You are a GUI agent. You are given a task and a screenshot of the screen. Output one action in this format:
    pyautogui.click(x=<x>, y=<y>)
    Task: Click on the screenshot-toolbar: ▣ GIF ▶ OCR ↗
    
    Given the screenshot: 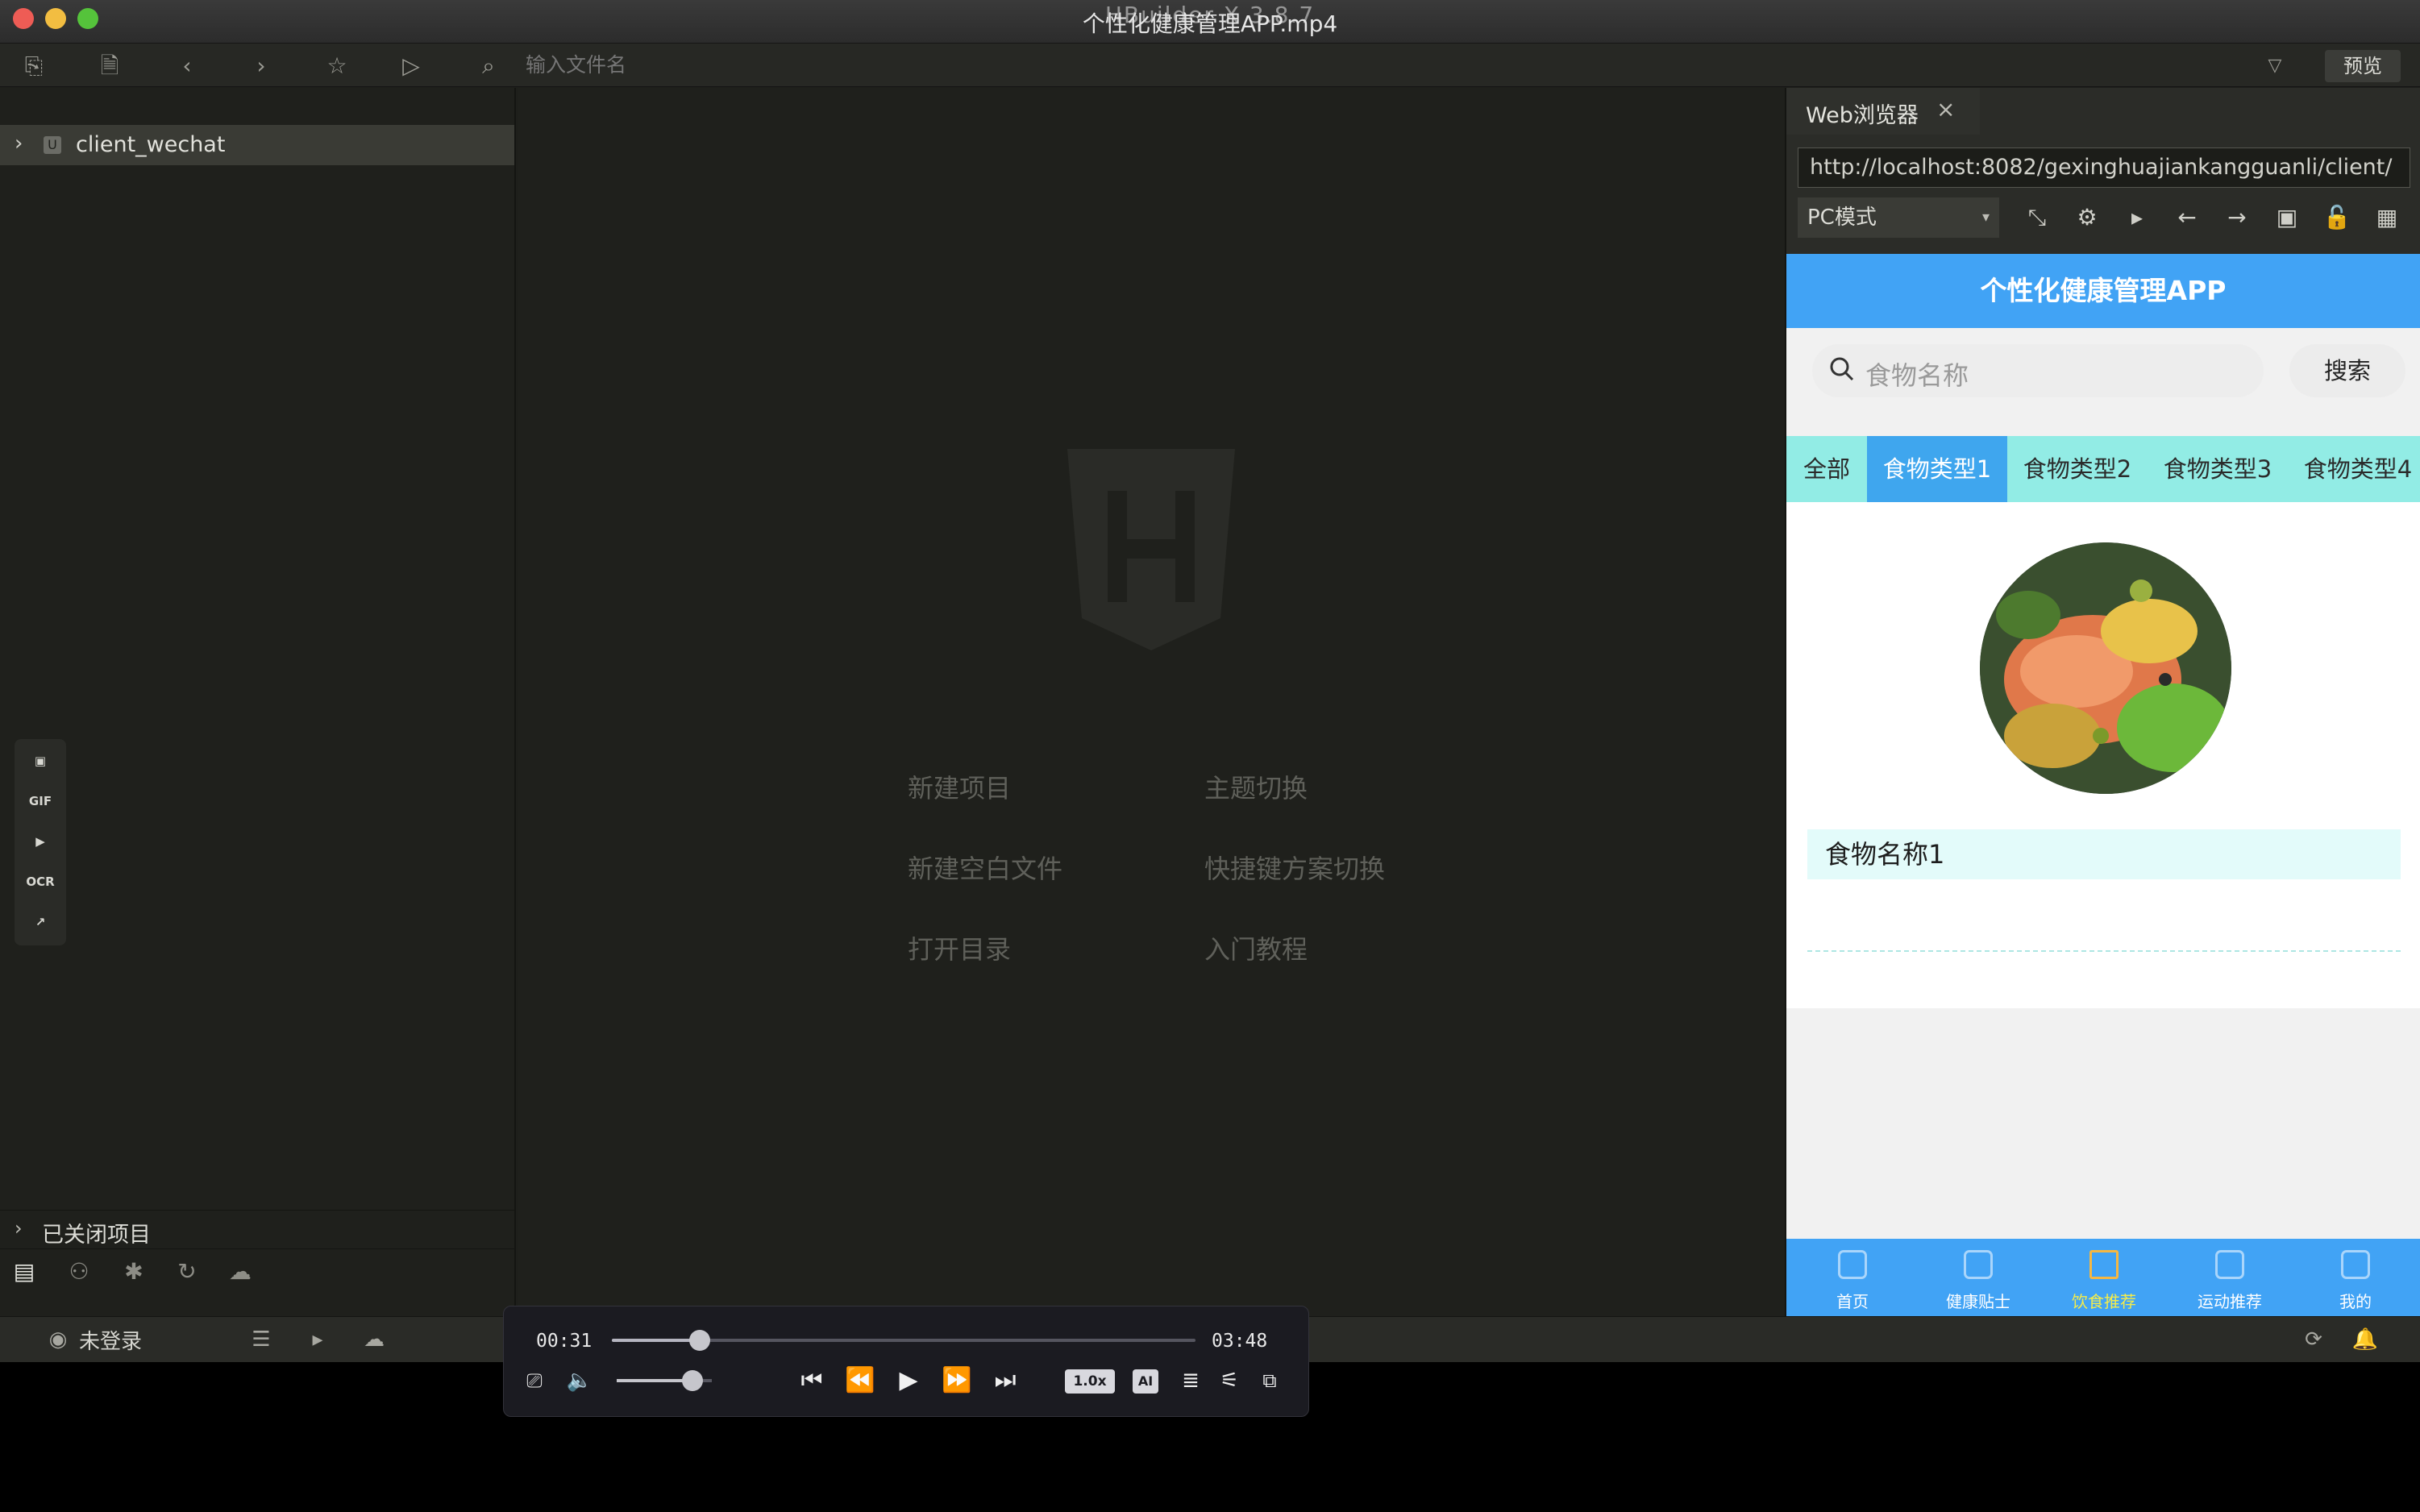 What is the action you would take?
    pyautogui.click(x=40, y=842)
    